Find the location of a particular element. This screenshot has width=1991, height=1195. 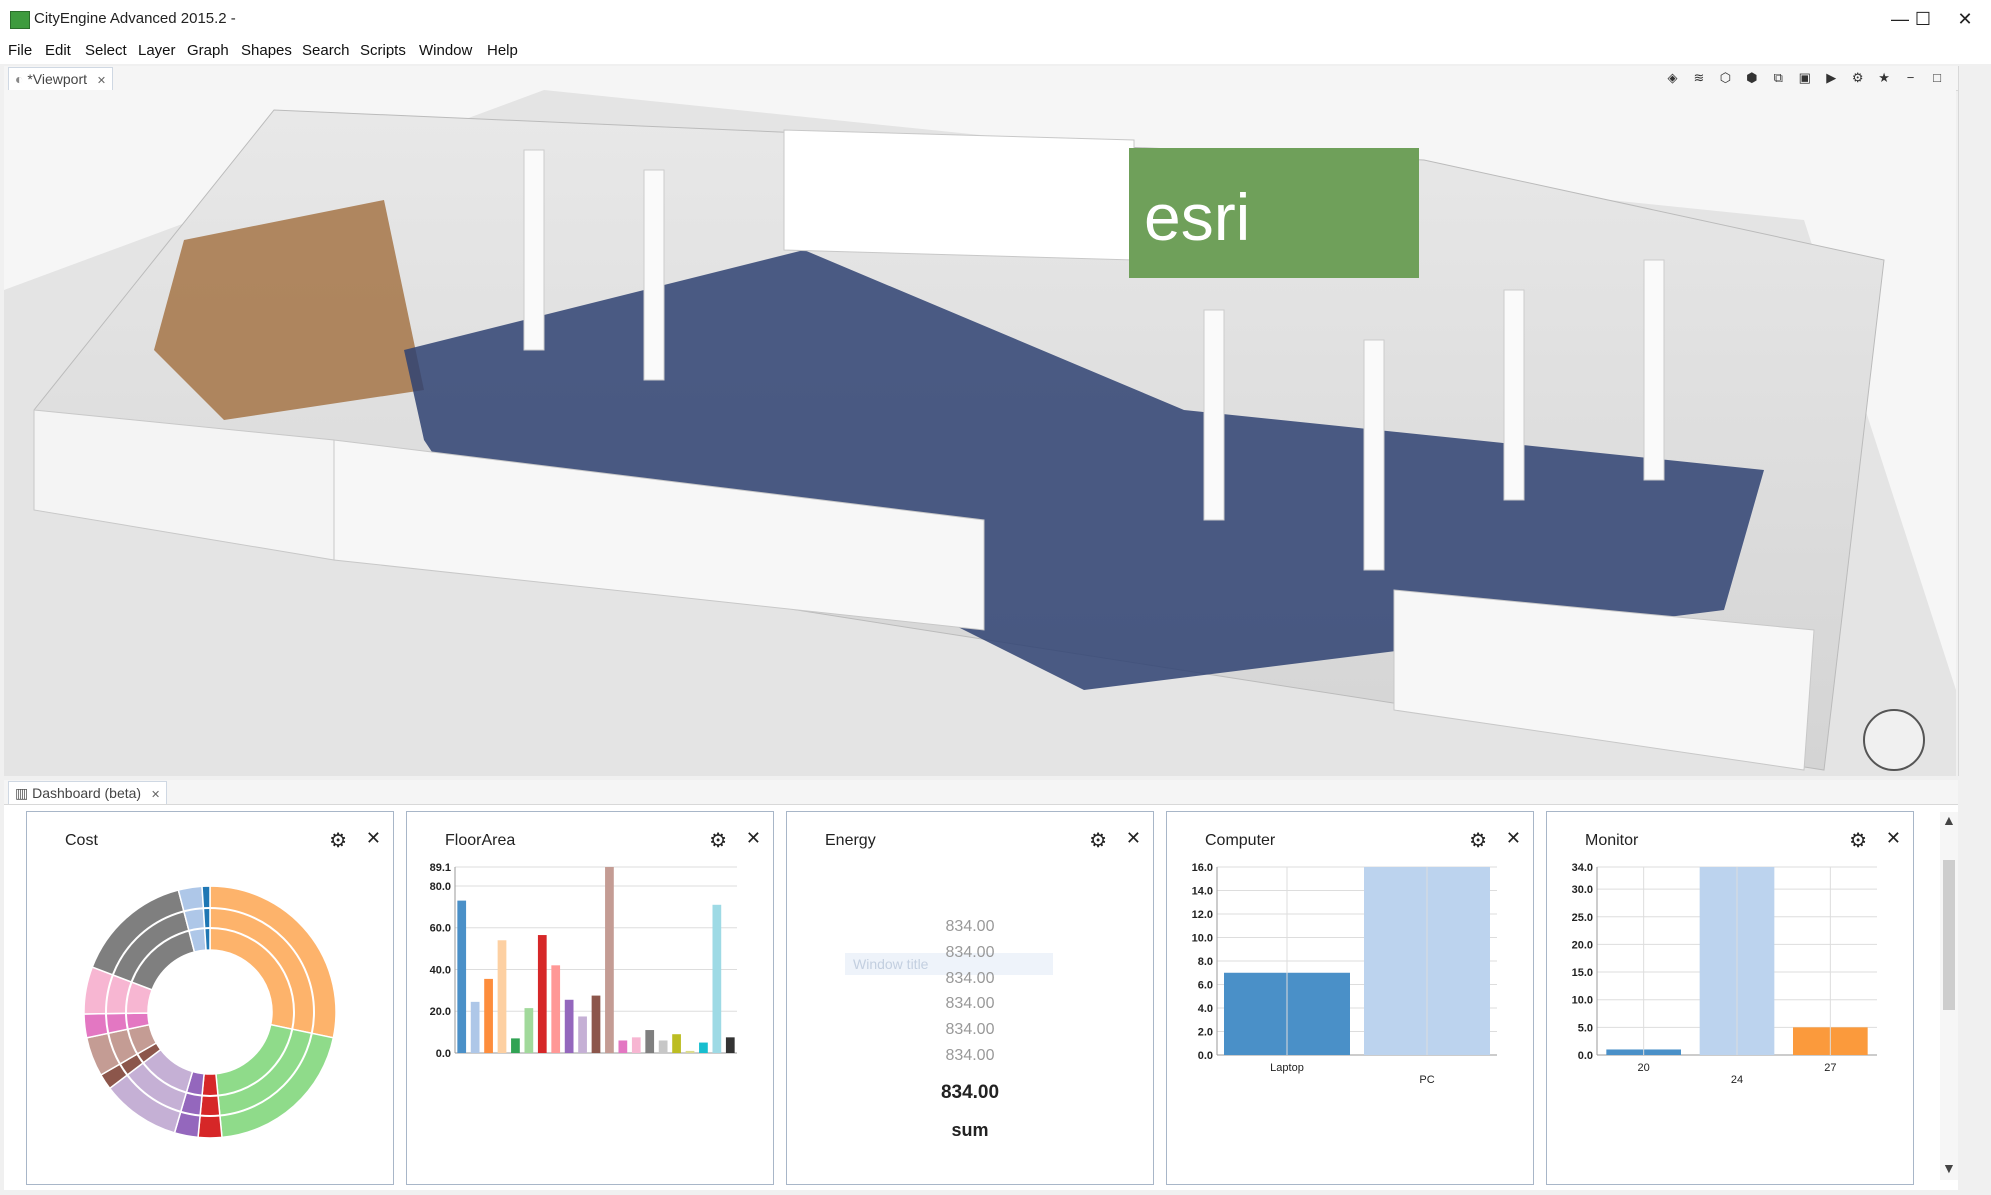

window-title: CityEngine Advanced 2015.2 - is located at coordinates (135, 18).